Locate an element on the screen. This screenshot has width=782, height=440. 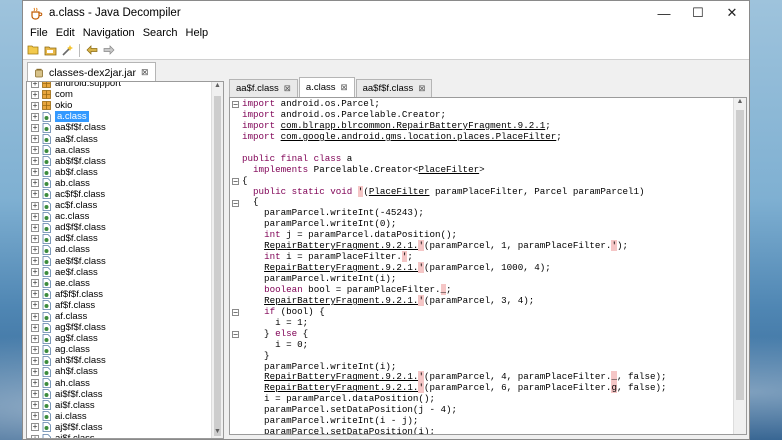
tree-item: + ac$f$f.class is located at coordinates (119, 194).